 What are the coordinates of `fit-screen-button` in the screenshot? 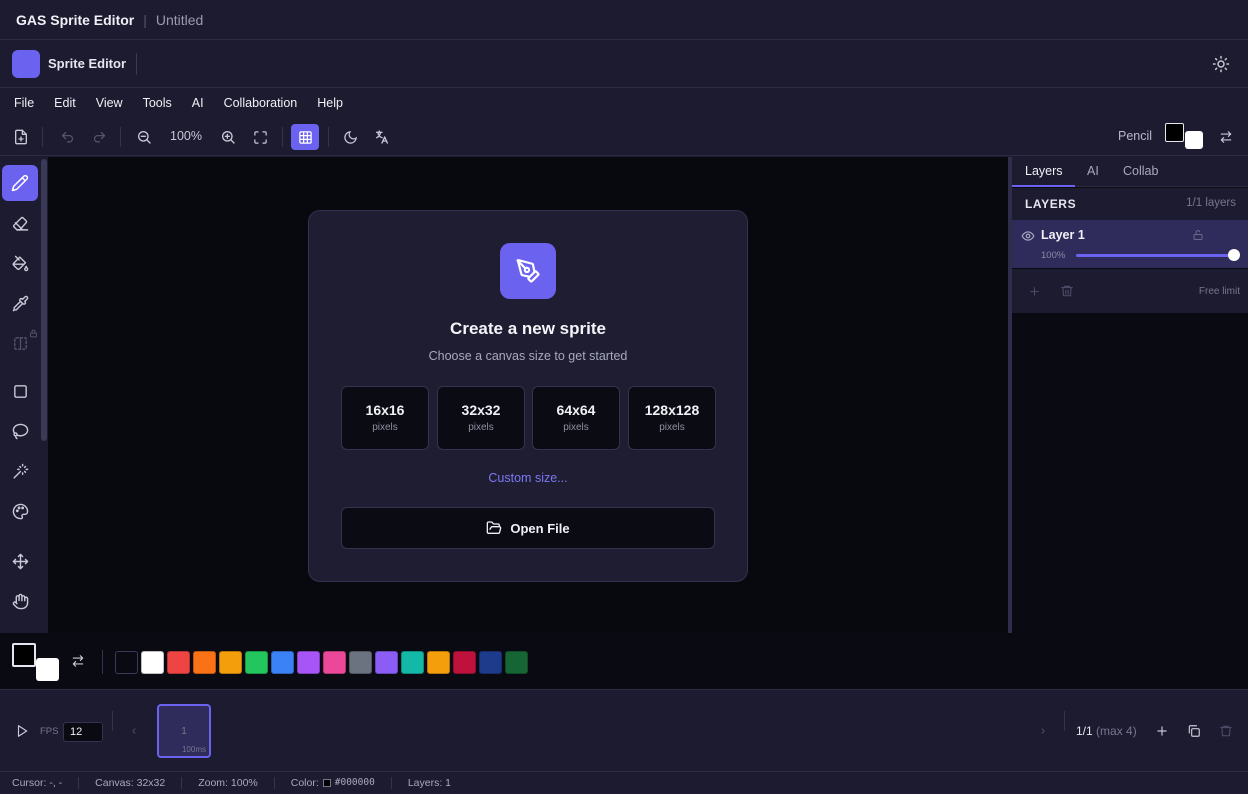 It's located at (260, 137).